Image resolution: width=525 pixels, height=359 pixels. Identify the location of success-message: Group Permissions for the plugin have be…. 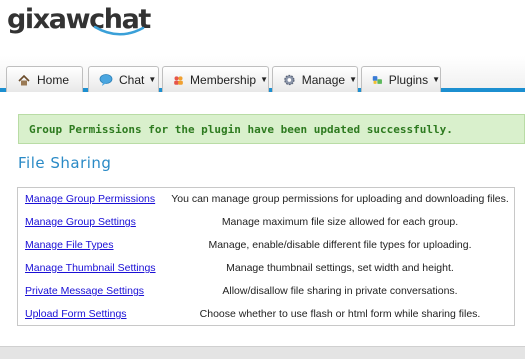
(241, 129).